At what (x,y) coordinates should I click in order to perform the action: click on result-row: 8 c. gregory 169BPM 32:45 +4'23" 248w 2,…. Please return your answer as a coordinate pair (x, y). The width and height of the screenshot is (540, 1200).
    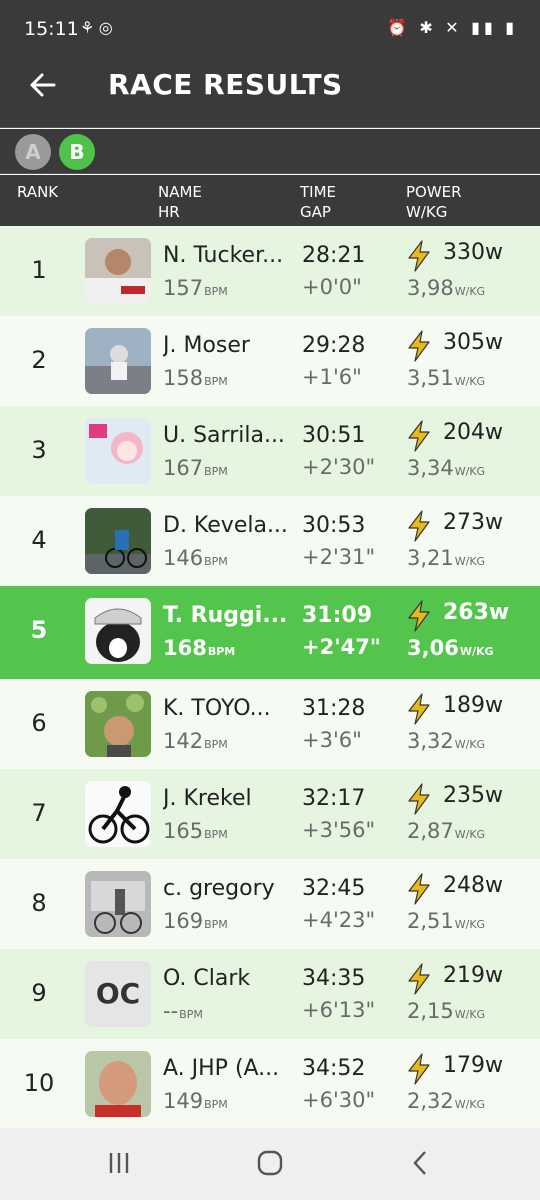
    Looking at the image, I should click on (270, 904).